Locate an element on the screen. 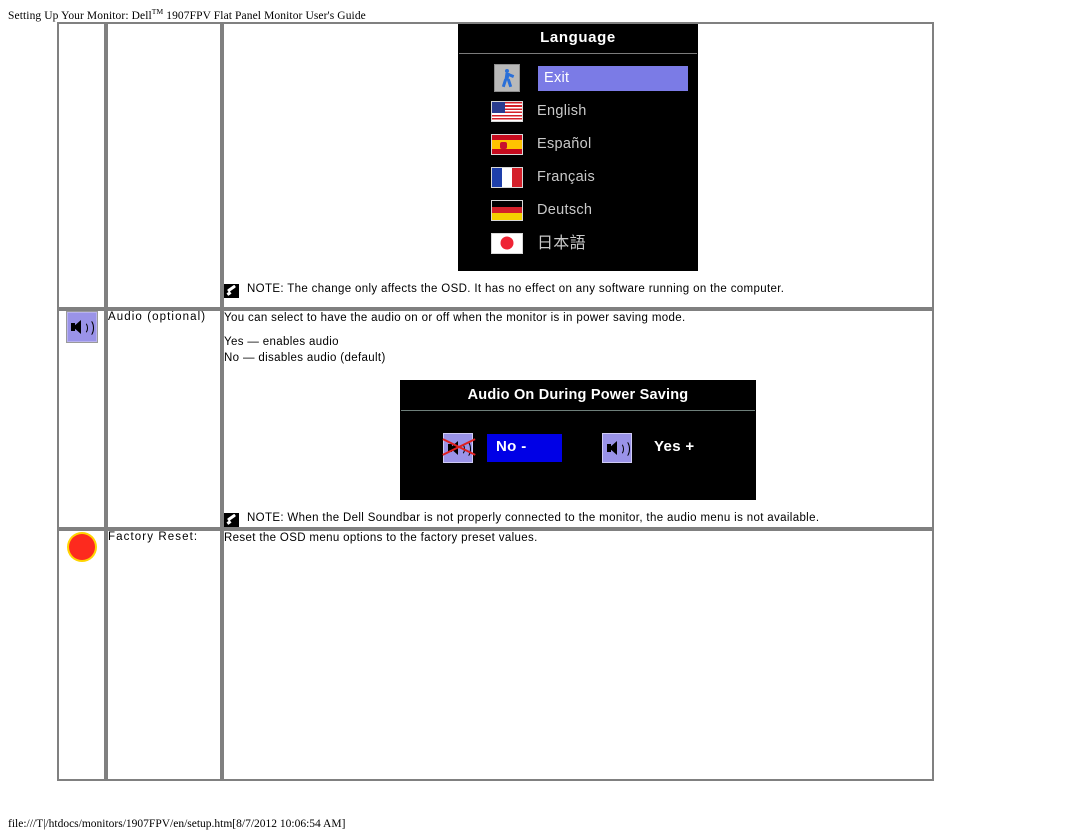 The height and width of the screenshot is (834, 1080). page-header-suffix: 1907FPV Flat Panel Monitor User's Guide is located at coordinates (264, 15).